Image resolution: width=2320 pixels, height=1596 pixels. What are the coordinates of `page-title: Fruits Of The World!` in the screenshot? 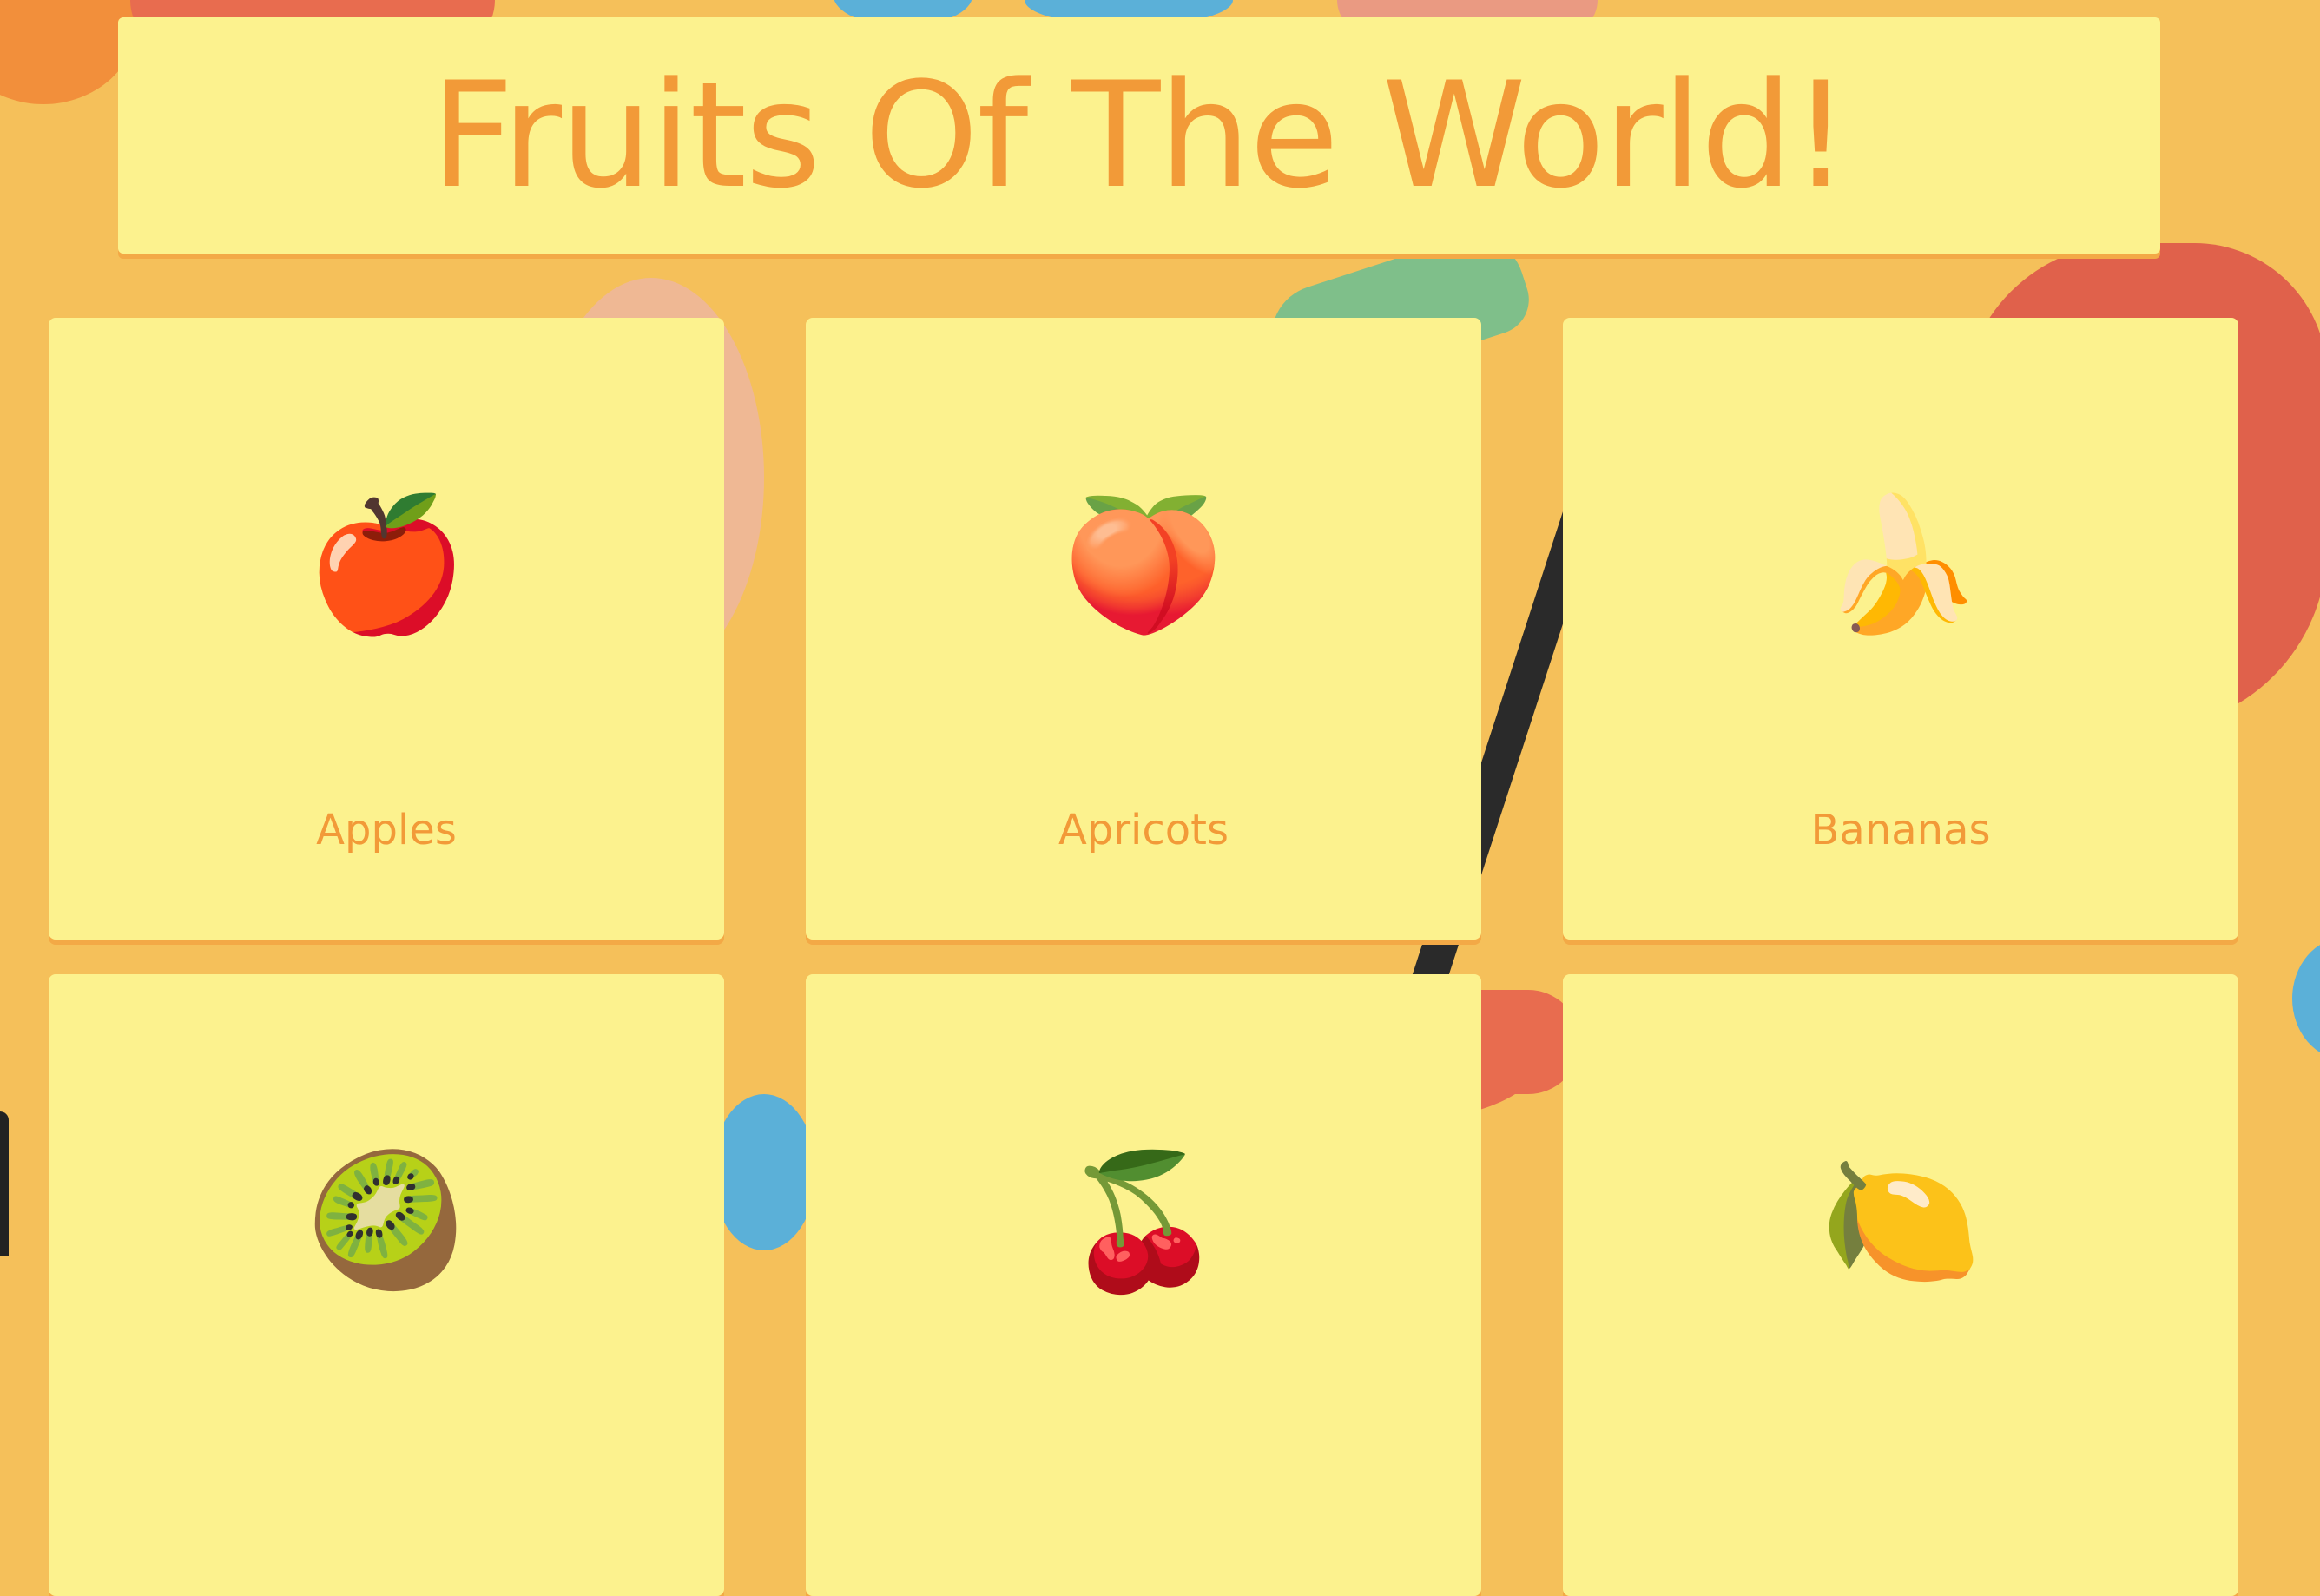 It's located at (1140, 135).